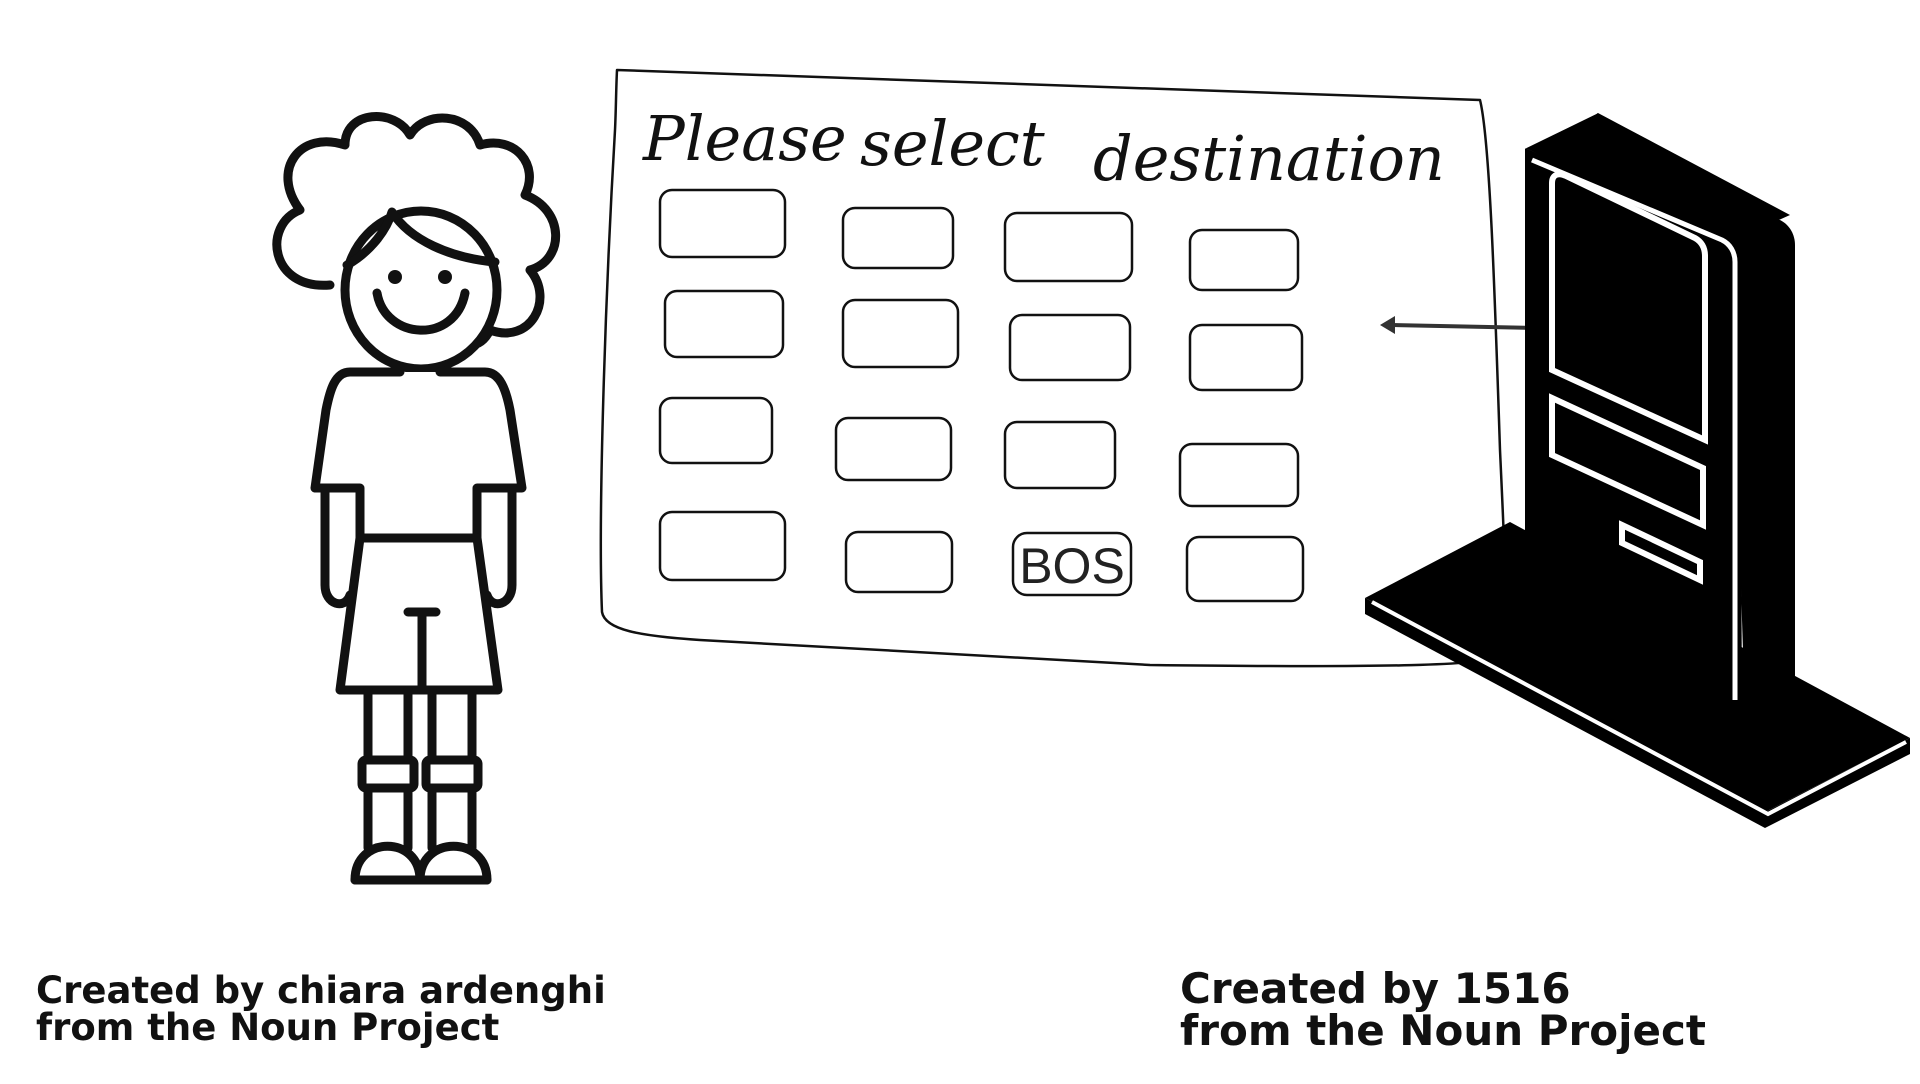 The image size is (1920, 1084). I want to click on arrow-head, so click(1387, 325).